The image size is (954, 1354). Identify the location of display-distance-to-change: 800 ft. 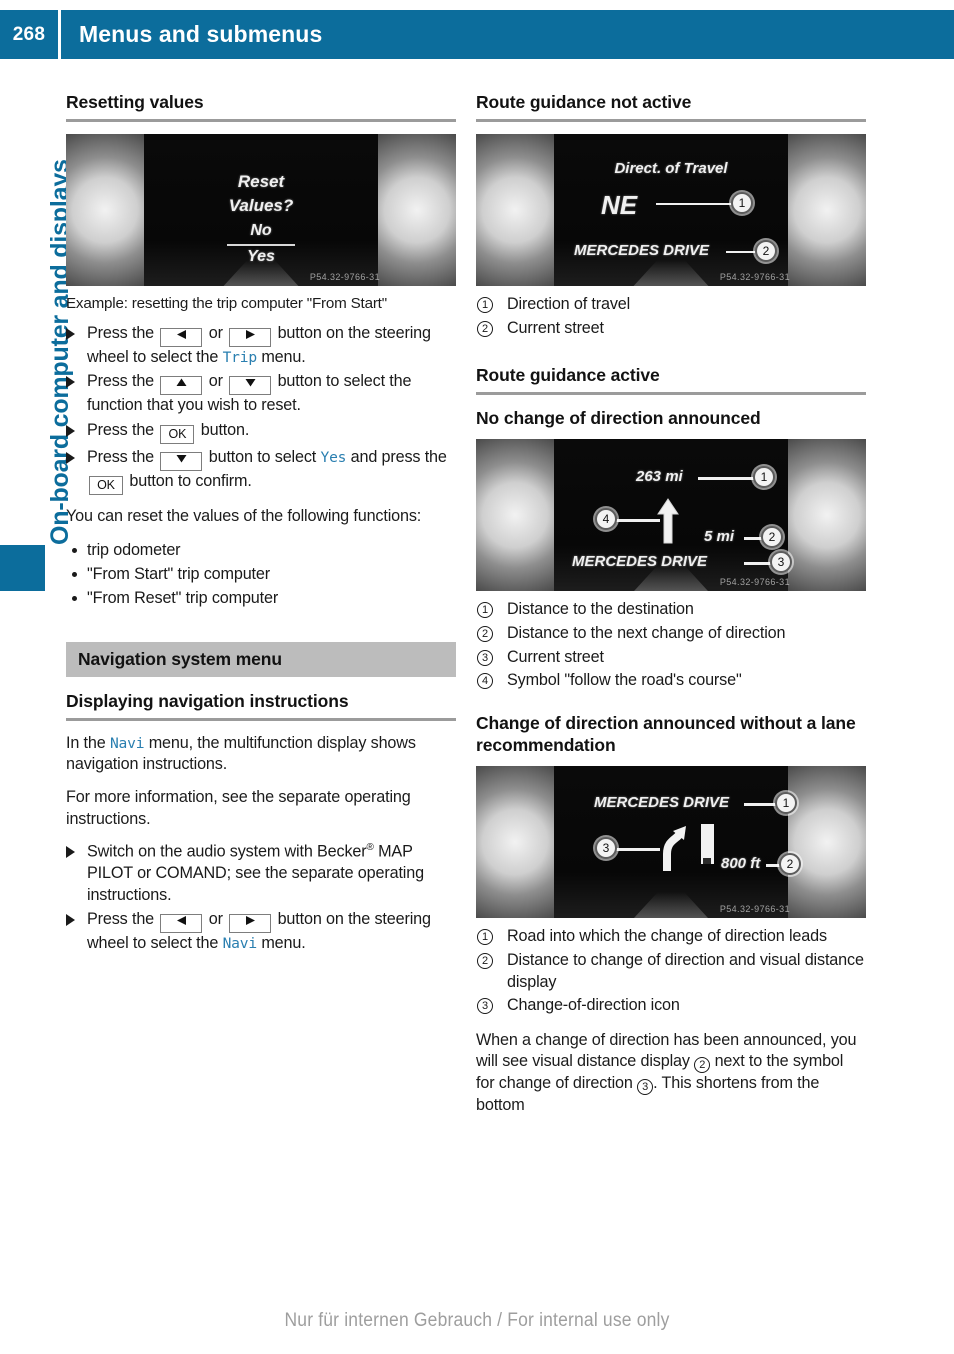
(741, 864).